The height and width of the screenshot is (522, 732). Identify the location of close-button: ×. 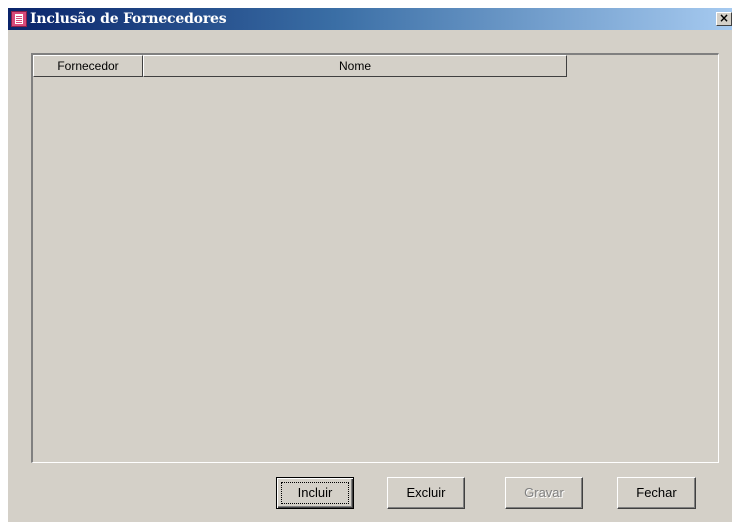
(724, 19).